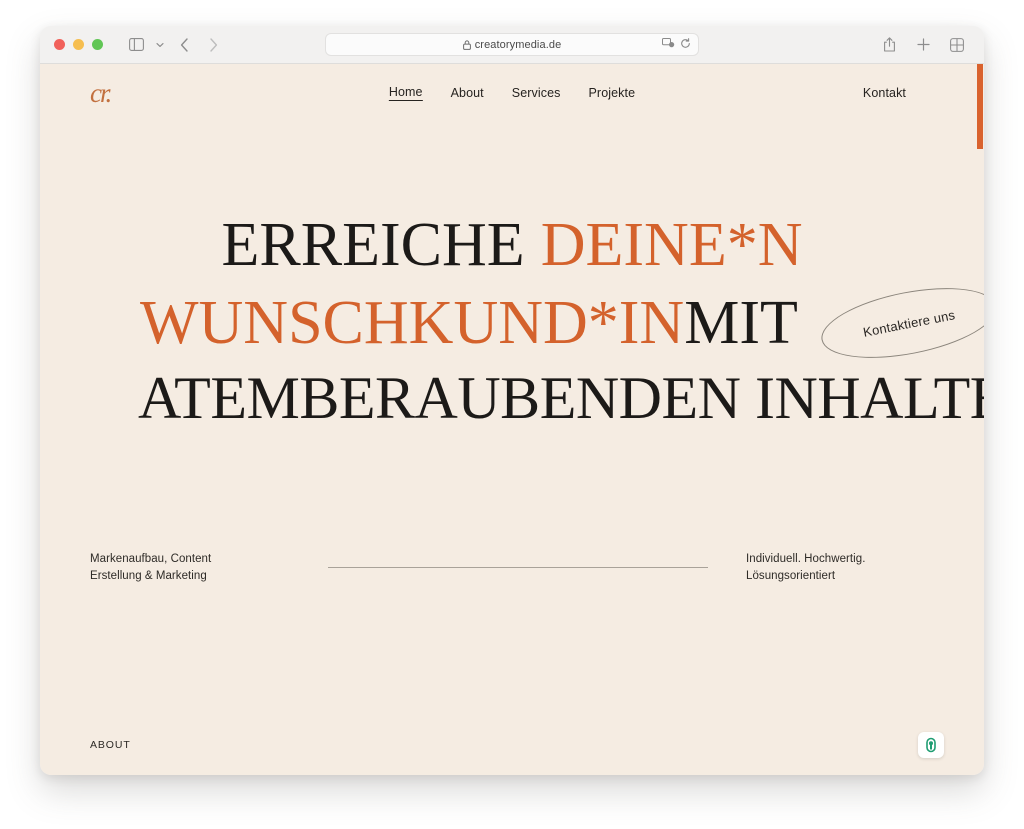 The image size is (1024, 829). I want to click on headline-line-2: WUNSCHKUND*IN MIT Kontaktiere uns, so click(536, 323).